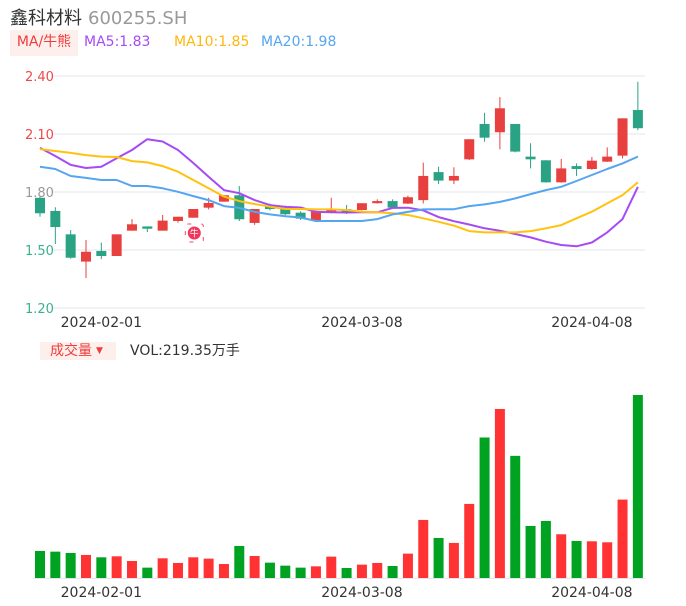 Image resolution: width=686 pixels, height=606 pixels. Describe the element at coordinates (361, 323) in the screenshot. I see `x-axis-label: 2024-03-08` at that location.